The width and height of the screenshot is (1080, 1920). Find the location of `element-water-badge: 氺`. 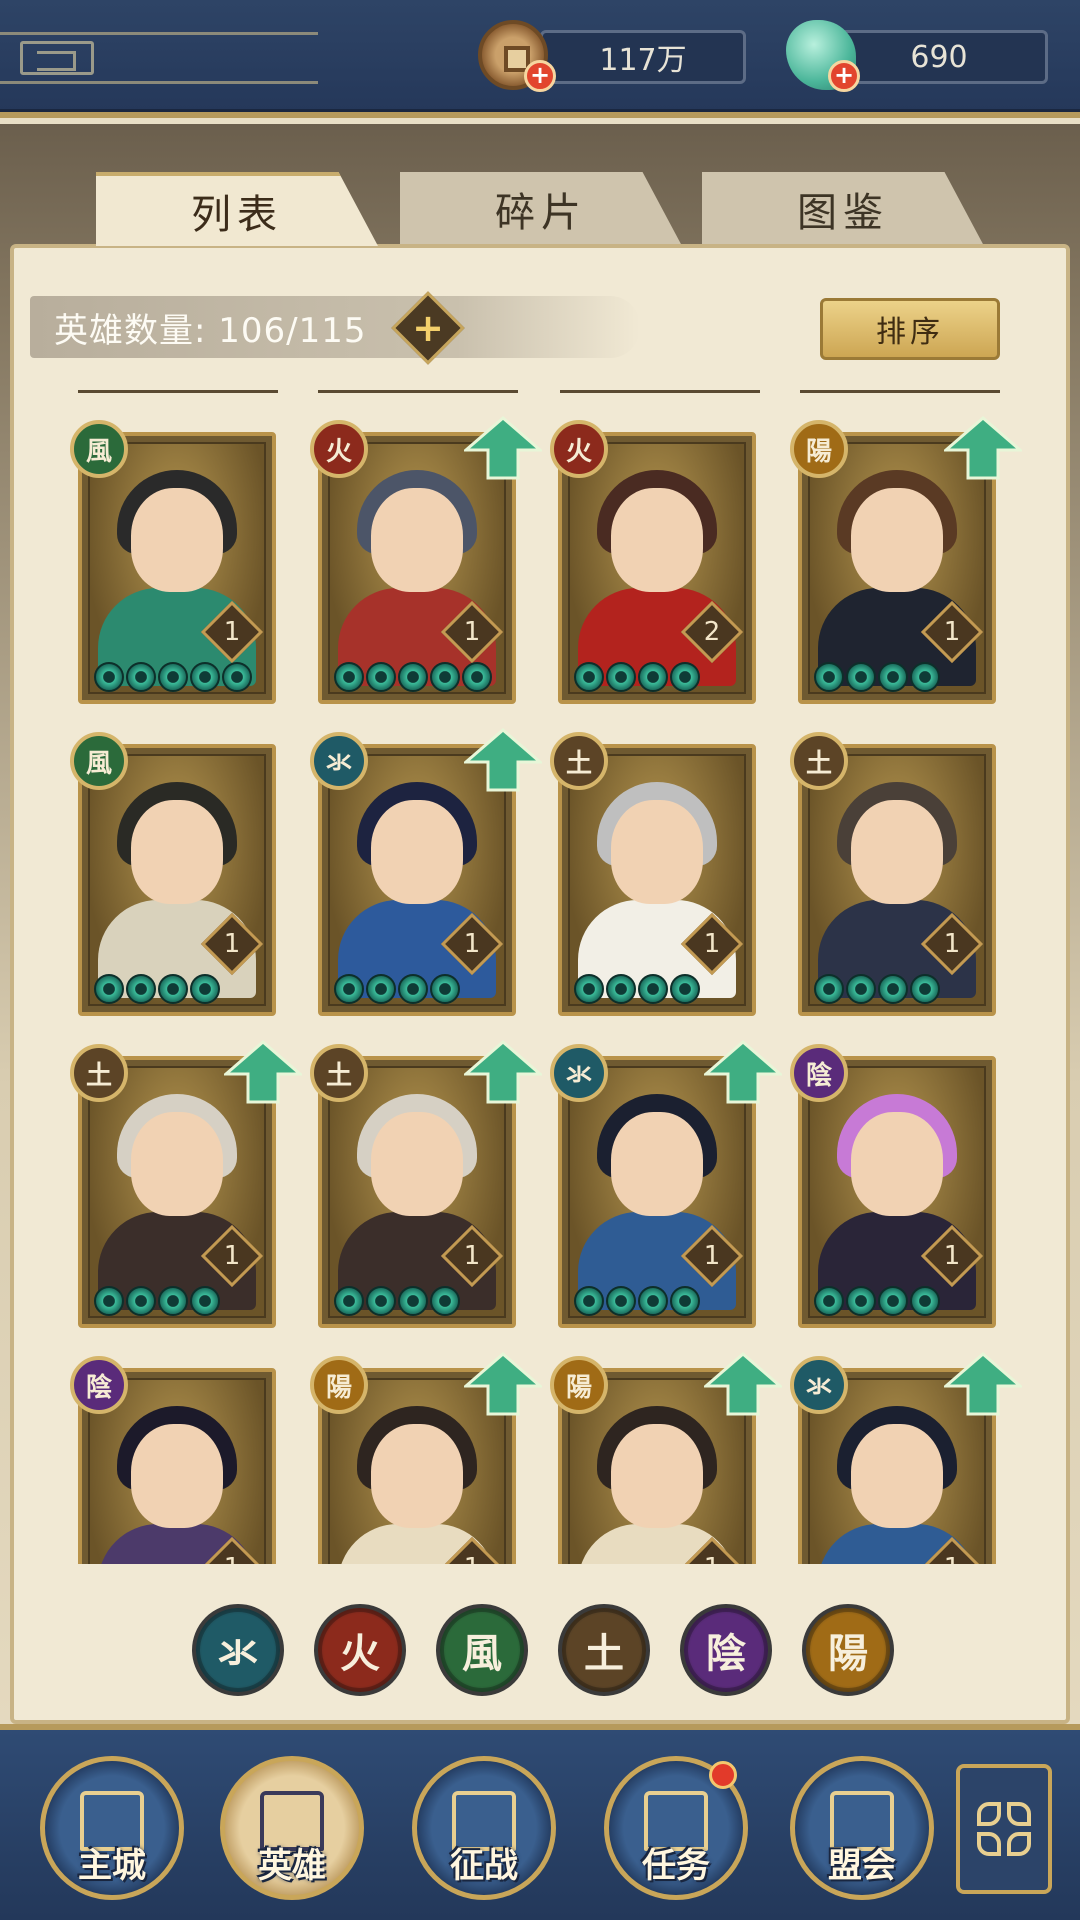

element-water-badge: 氺 is located at coordinates (339, 761).